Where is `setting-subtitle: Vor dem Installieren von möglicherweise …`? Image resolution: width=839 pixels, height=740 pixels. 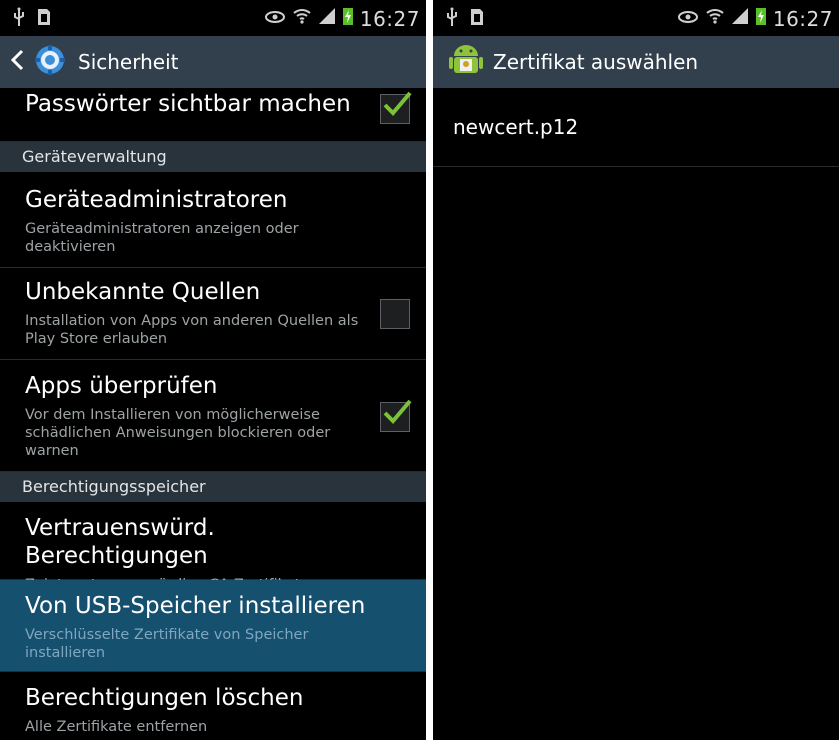 setting-subtitle: Vor dem Installieren von möglicherweise … is located at coordinates (178, 433).